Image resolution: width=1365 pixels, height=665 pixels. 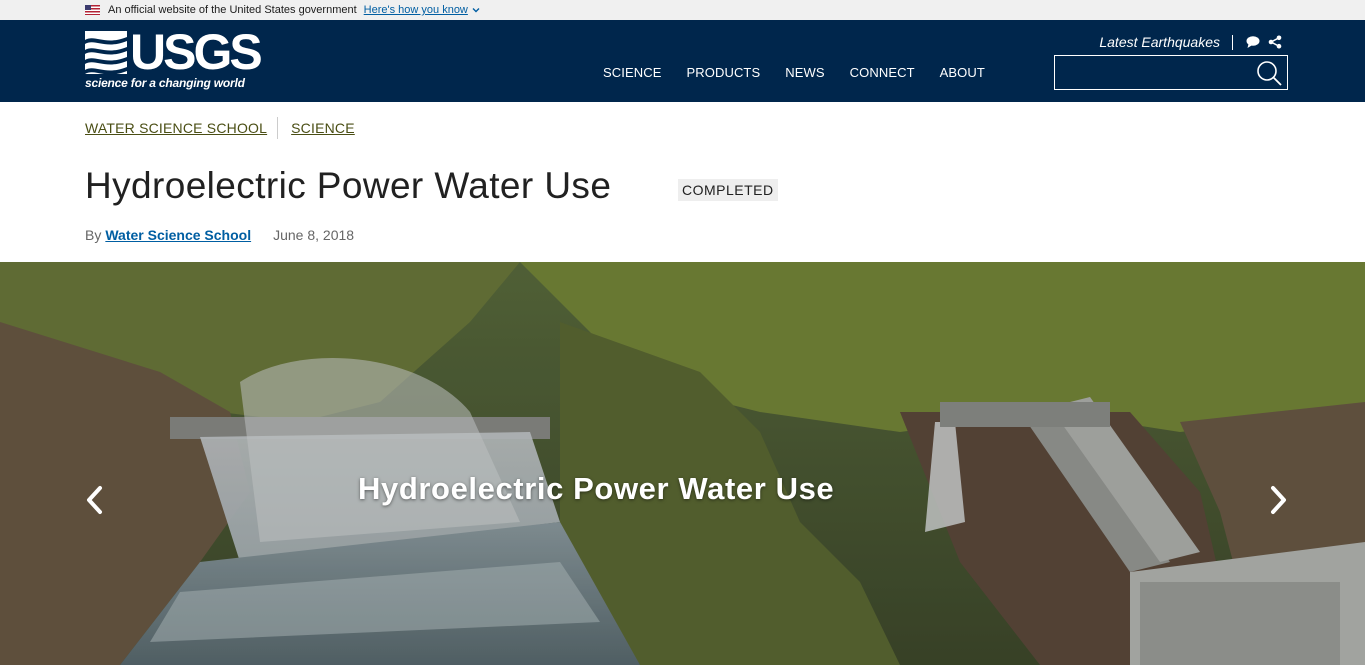 I want to click on chat-icon, so click(x=1253, y=42).